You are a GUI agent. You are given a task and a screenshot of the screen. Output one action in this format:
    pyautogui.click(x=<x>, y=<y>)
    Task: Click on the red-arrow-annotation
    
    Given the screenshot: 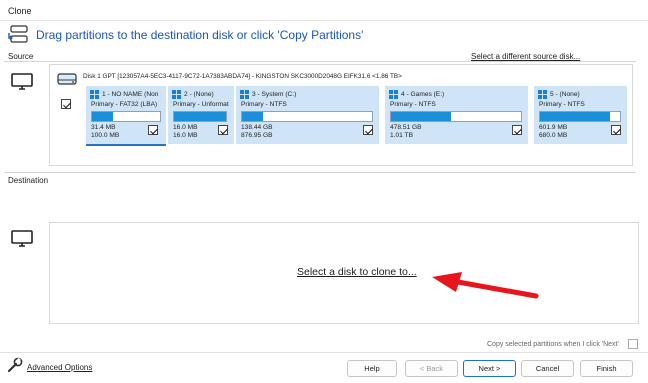 What is the action you would take?
    pyautogui.click(x=485, y=285)
    